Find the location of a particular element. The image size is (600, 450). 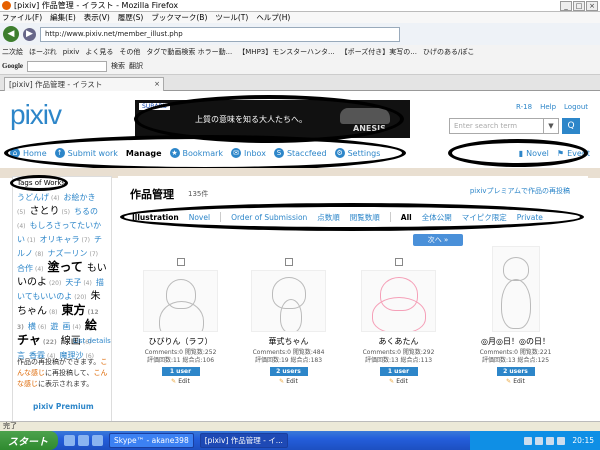

next-page-button: 次へ » is located at coordinates (438, 240).